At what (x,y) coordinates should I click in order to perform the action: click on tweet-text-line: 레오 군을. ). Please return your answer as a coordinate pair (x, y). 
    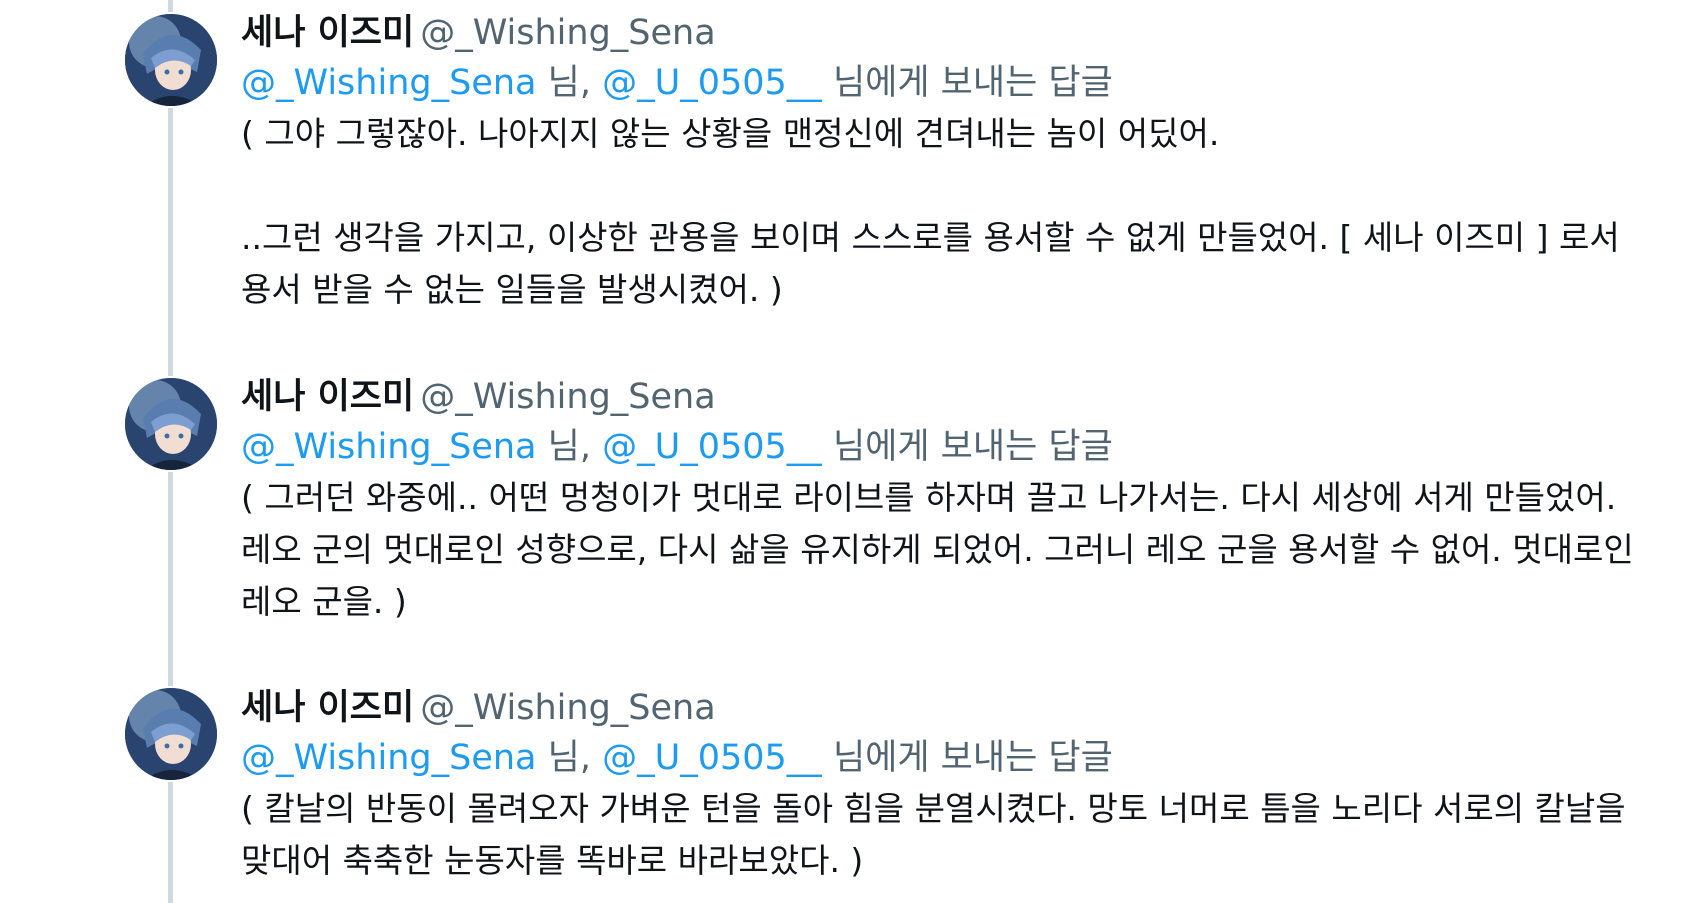
    Looking at the image, I should click on (324, 601).